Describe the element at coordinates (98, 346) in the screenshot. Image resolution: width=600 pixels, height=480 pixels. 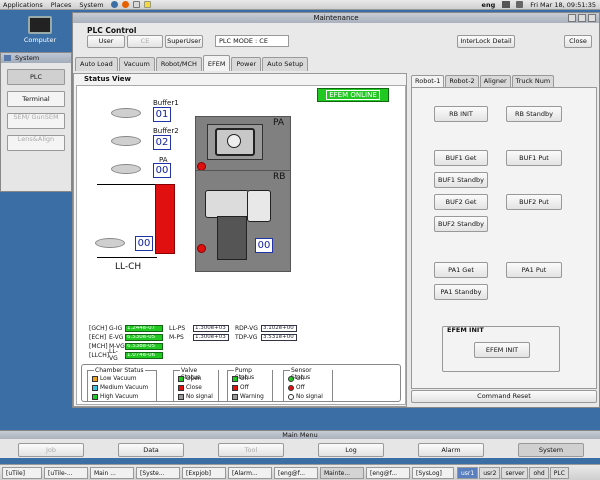
I see `gauge-group-mch: [MCH]` at that location.